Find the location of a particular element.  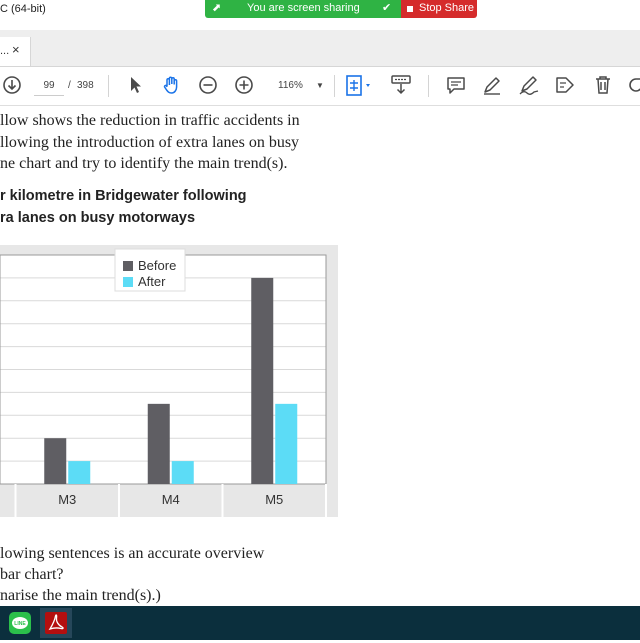

x-tick-label: M5 is located at coordinates (274, 499).